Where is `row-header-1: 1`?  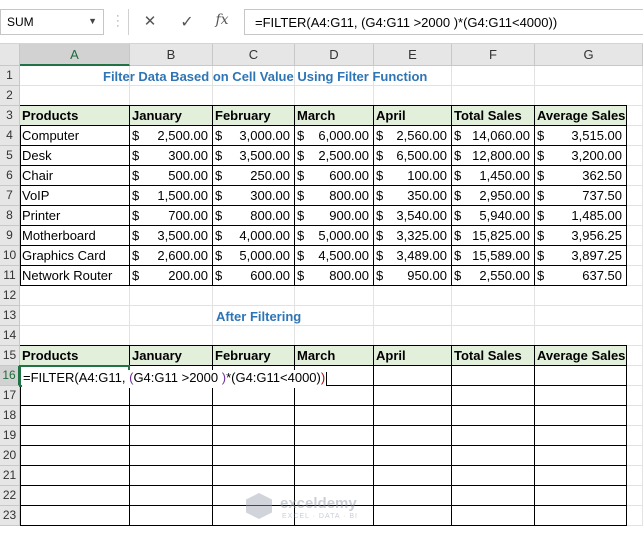
row-header-1: 1 is located at coordinates (10, 76).